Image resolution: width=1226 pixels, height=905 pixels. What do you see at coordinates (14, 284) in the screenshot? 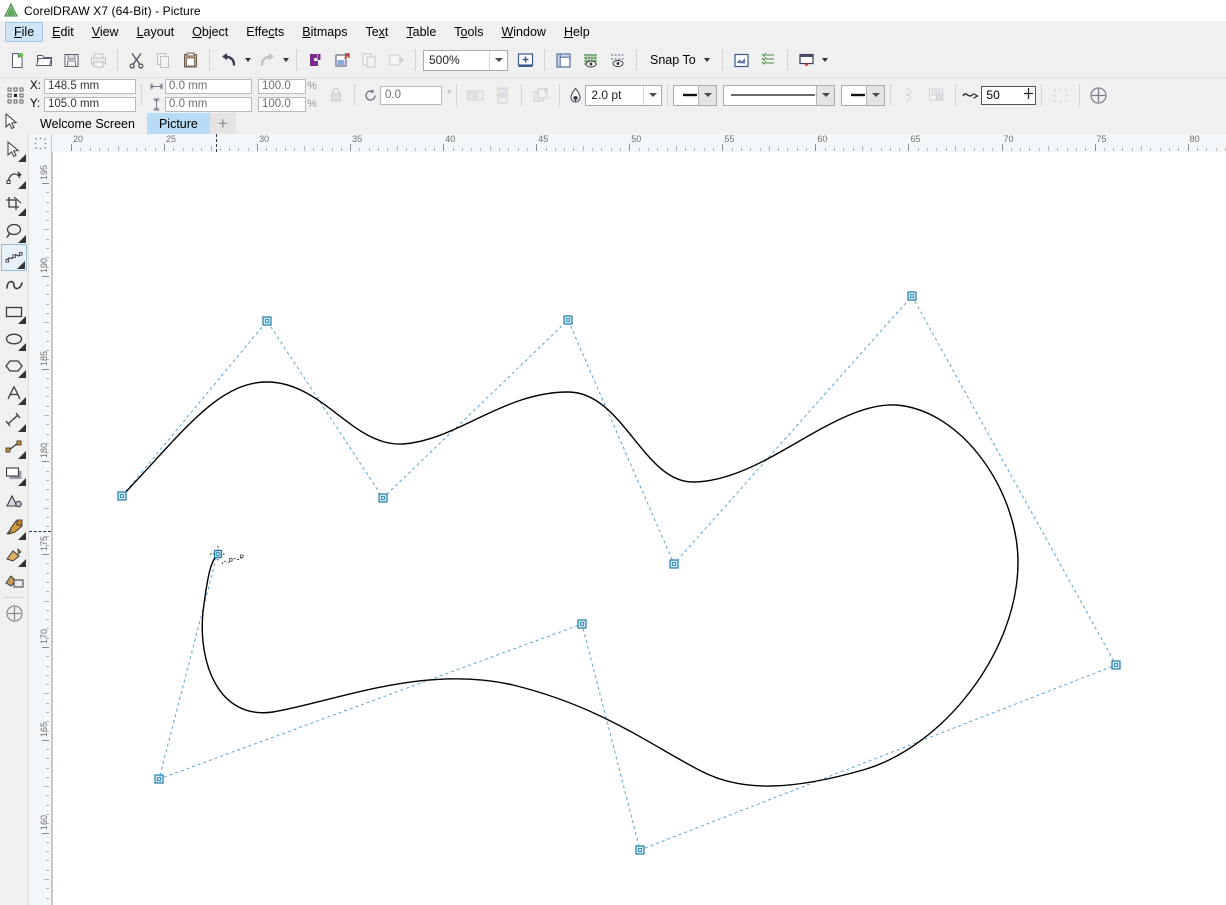
I see `smart-drawing-tool` at bounding box center [14, 284].